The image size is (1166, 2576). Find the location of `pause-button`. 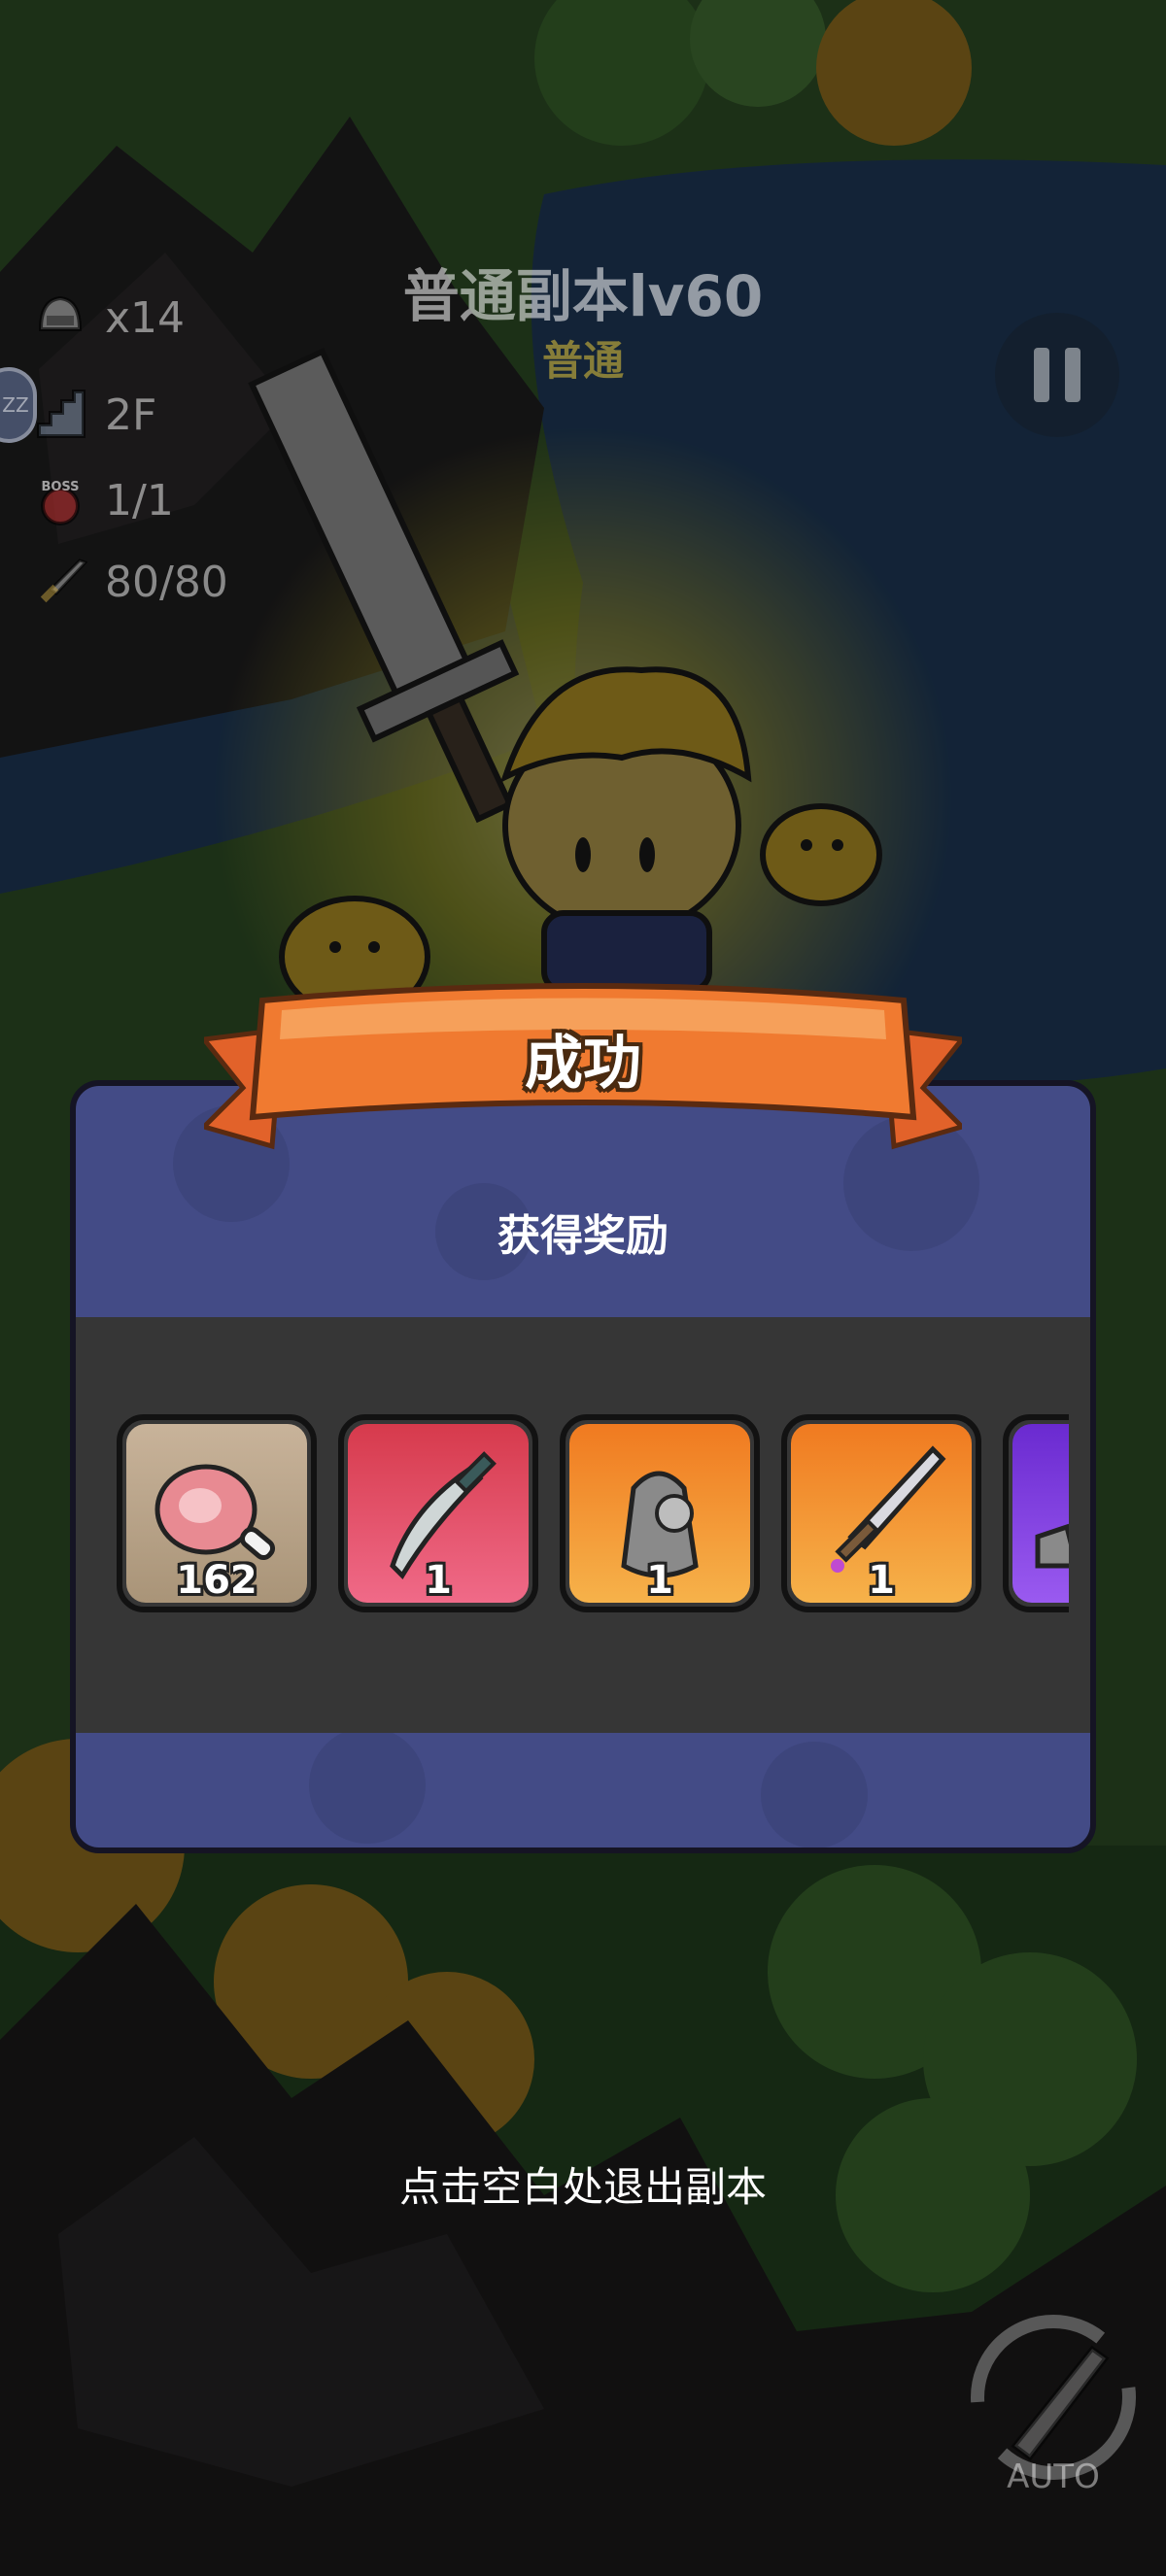

pause-button is located at coordinates (1057, 375).